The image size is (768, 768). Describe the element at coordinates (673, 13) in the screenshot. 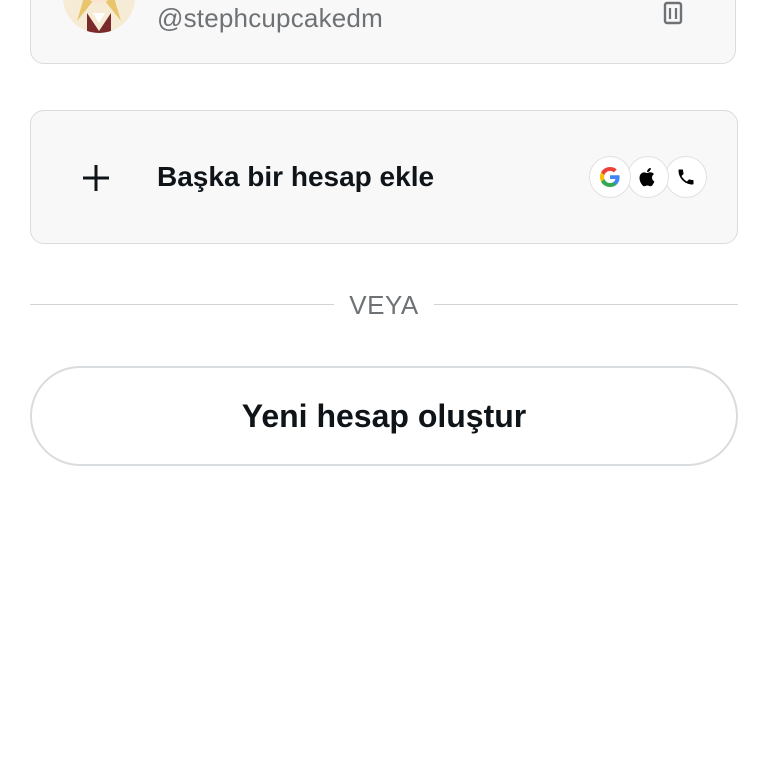

I see `trash-icon` at that location.